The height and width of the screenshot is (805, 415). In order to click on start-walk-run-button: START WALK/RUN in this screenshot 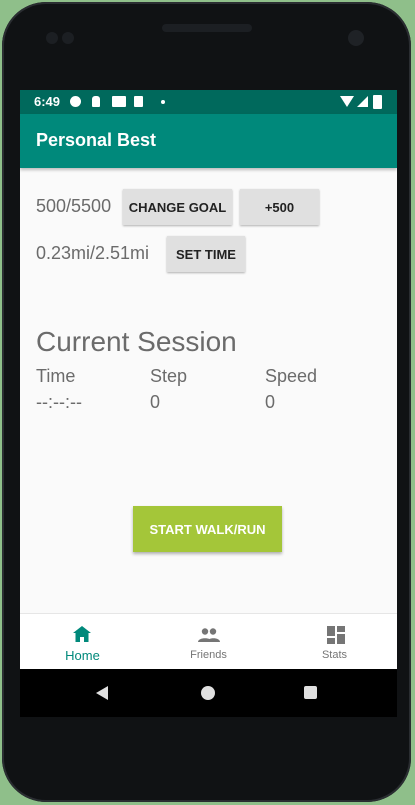, I will do `click(207, 529)`.